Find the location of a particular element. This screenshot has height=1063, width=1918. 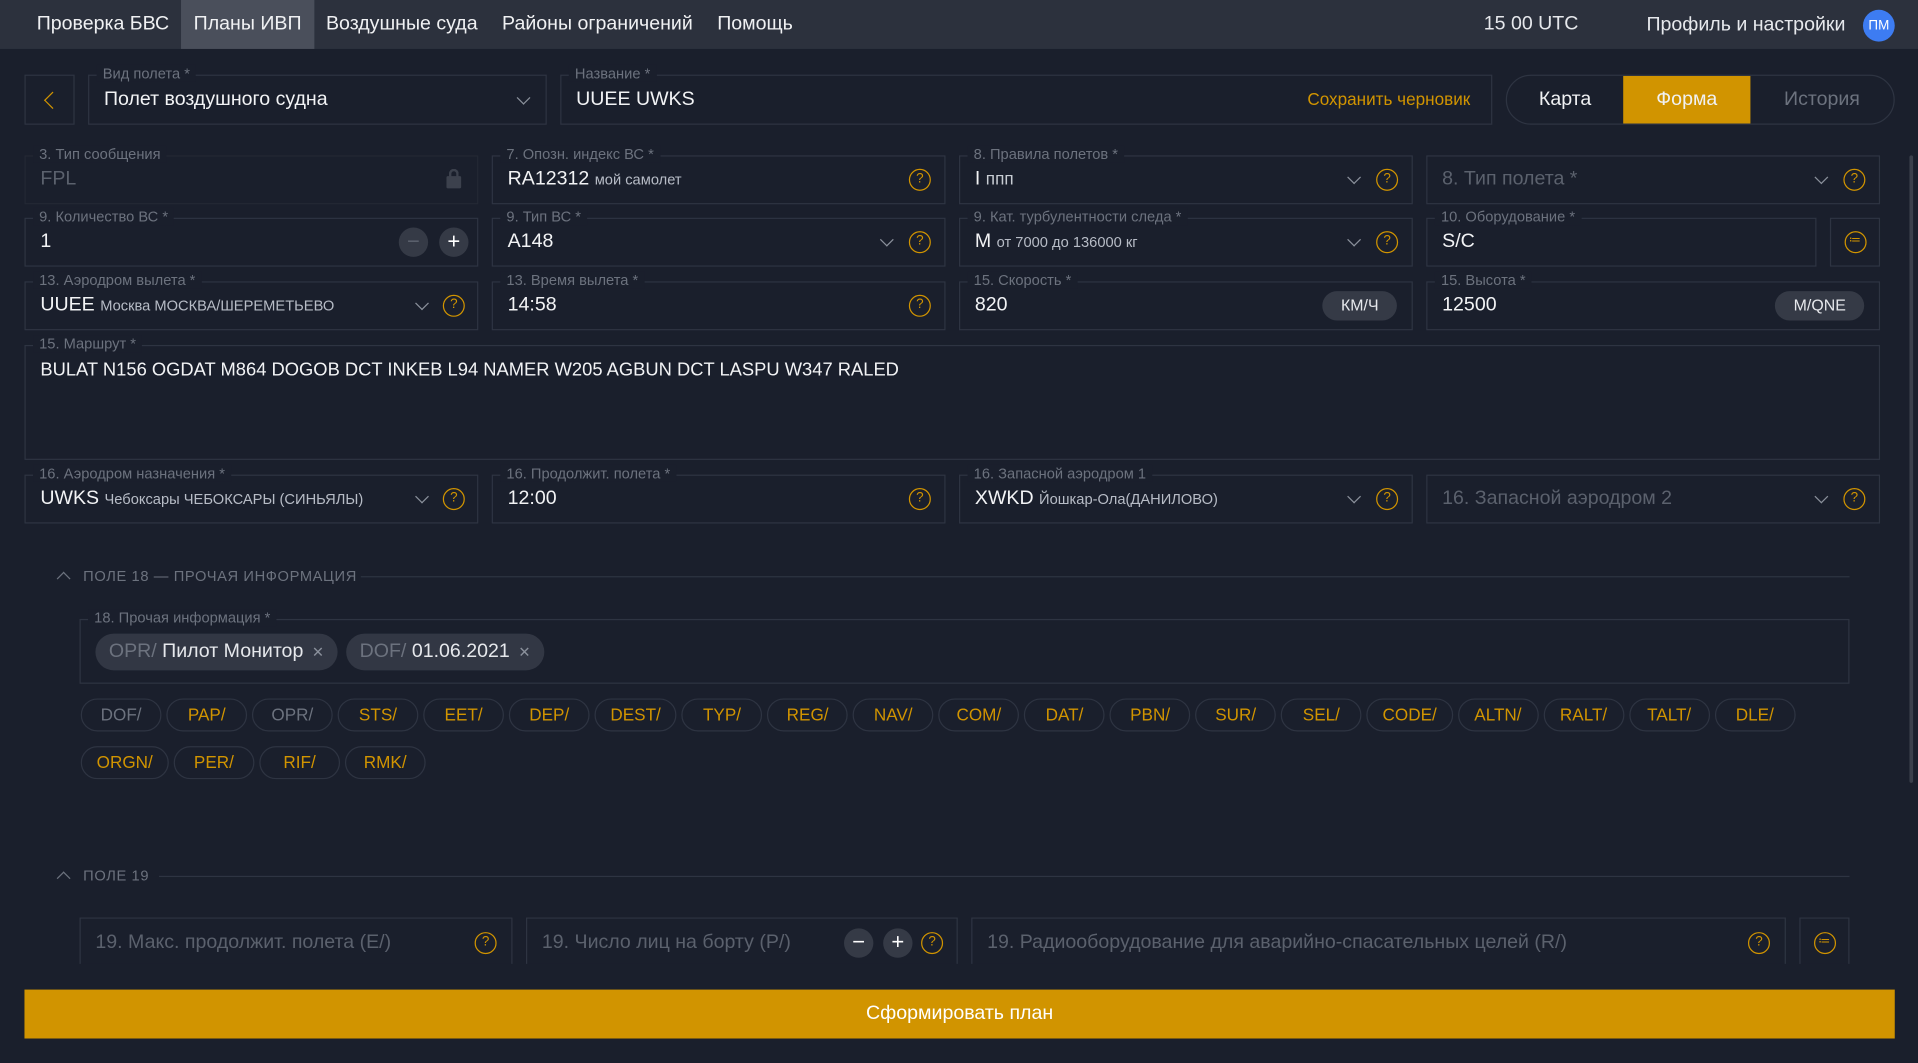

level-input: 15. Высота * 12500 M/QNE is located at coordinates (1653, 301).